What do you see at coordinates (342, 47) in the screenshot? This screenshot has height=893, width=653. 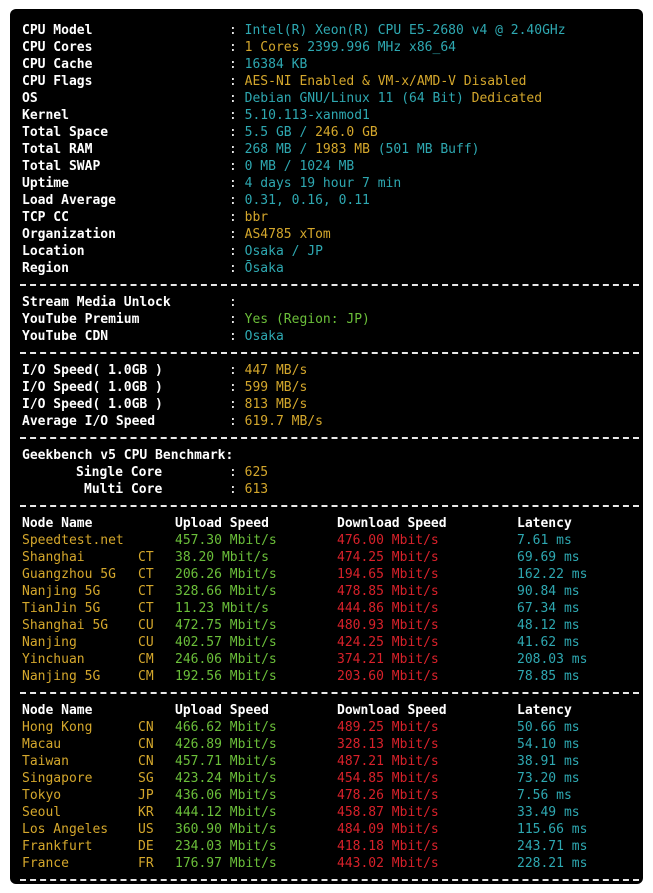 I see `colon-value: : 1 Cores 2399.996 MHz x86_64` at bounding box center [342, 47].